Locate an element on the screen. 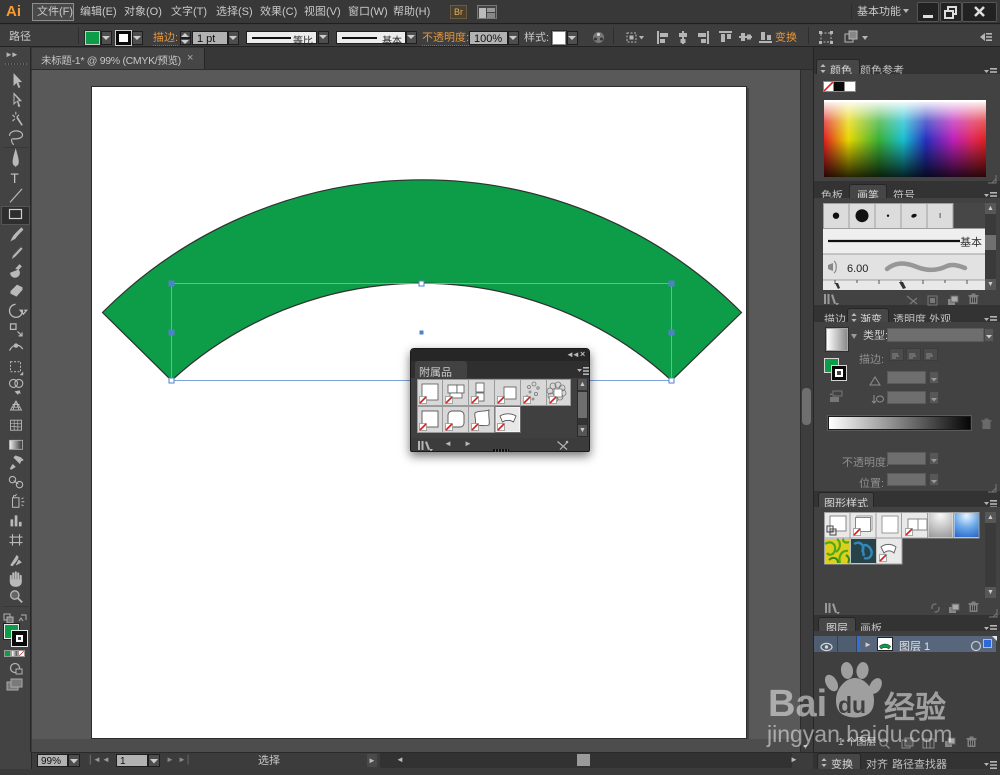 This screenshot has width=1000, height=775. svg-text: 6.00 is located at coordinates (857, 269).